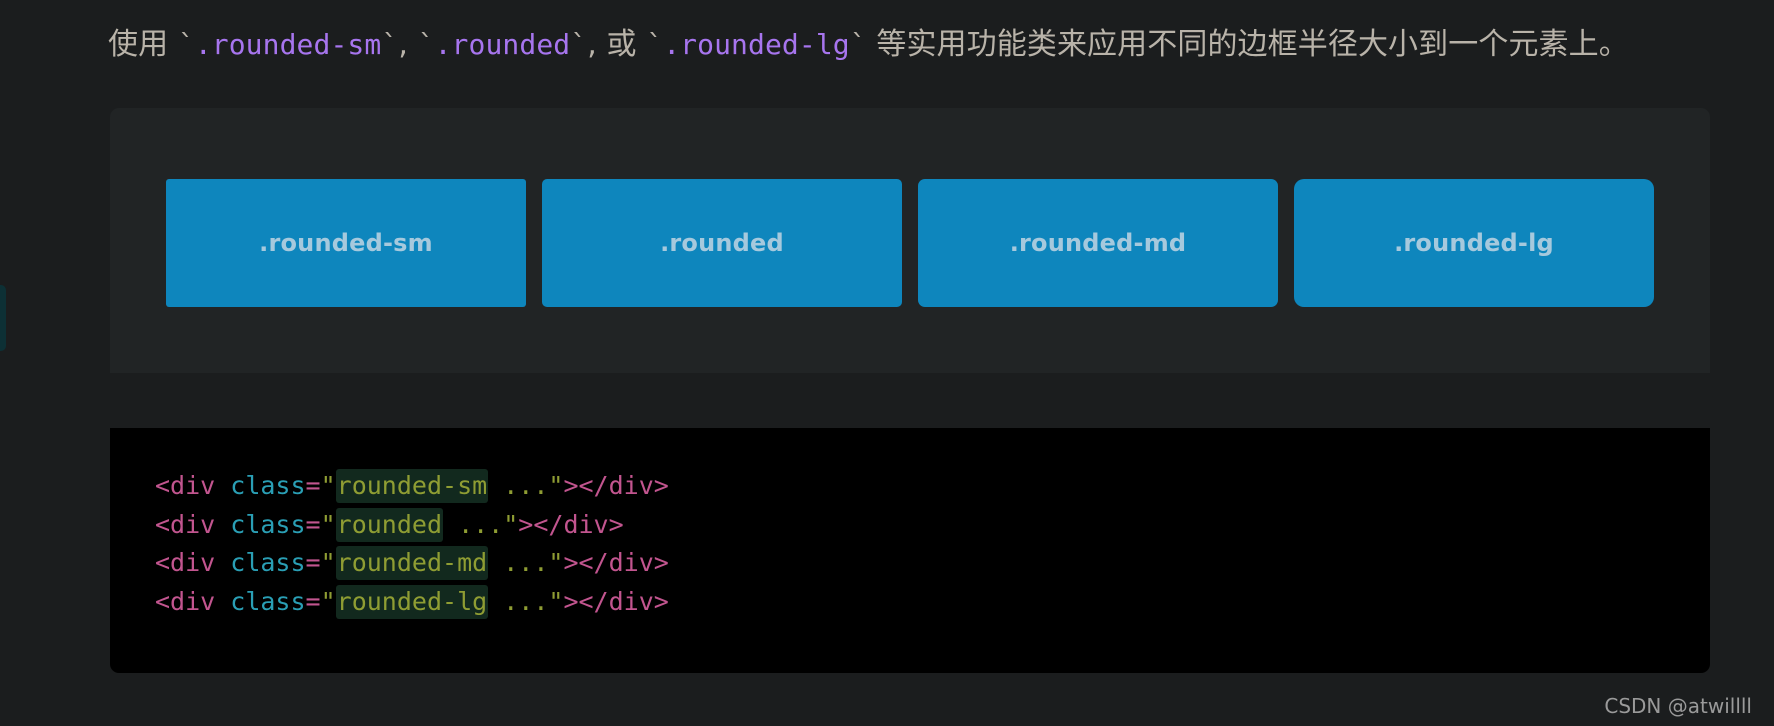 This screenshot has height=726, width=1774. I want to click on description-suffix: 等实用功能类来应用不同的边框半径大小到一个元素上。, so click(1247, 44).